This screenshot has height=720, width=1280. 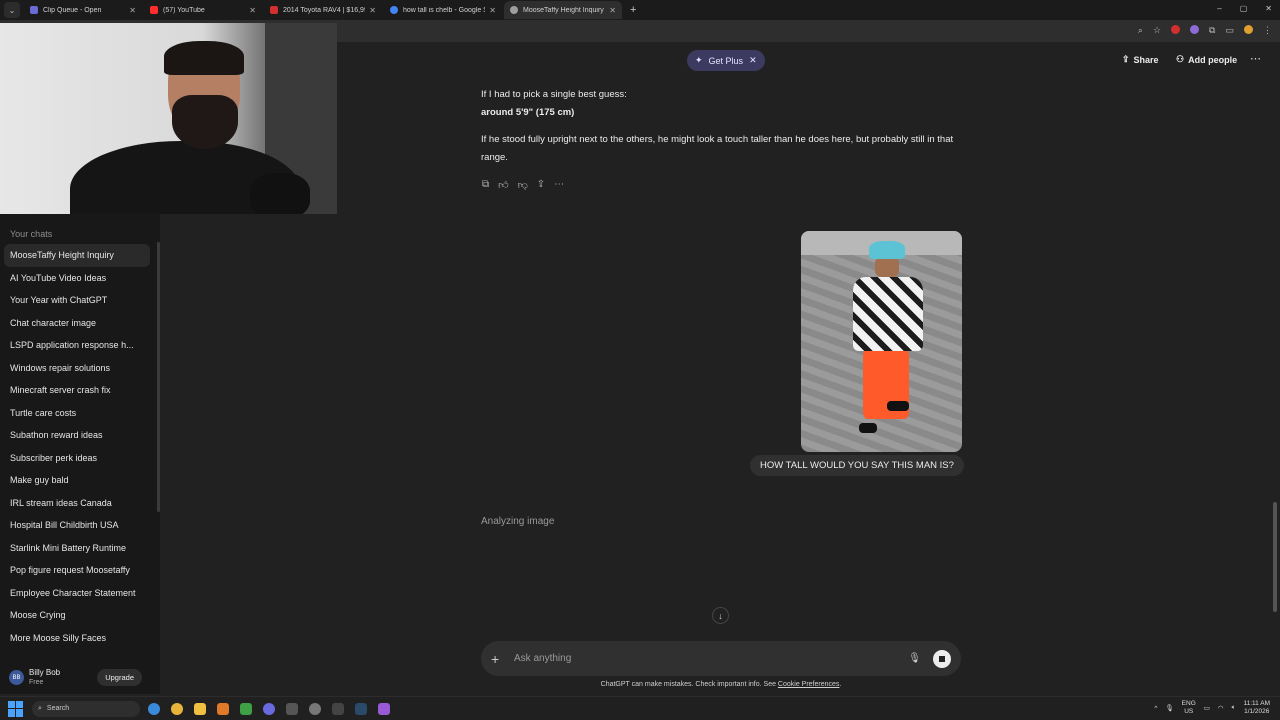 What do you see at coordinates (914, 658) in the screenshot?
I see `microphone-icon: 🎙︎` at bounding box center [914, 658].